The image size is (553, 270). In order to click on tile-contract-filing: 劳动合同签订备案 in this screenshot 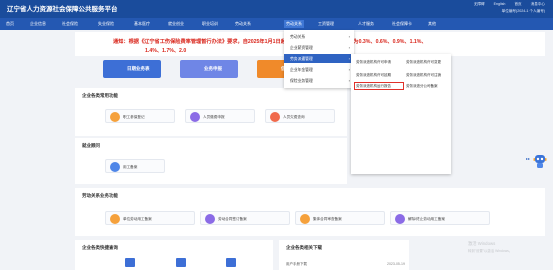, I will do `click(245, 218)`.